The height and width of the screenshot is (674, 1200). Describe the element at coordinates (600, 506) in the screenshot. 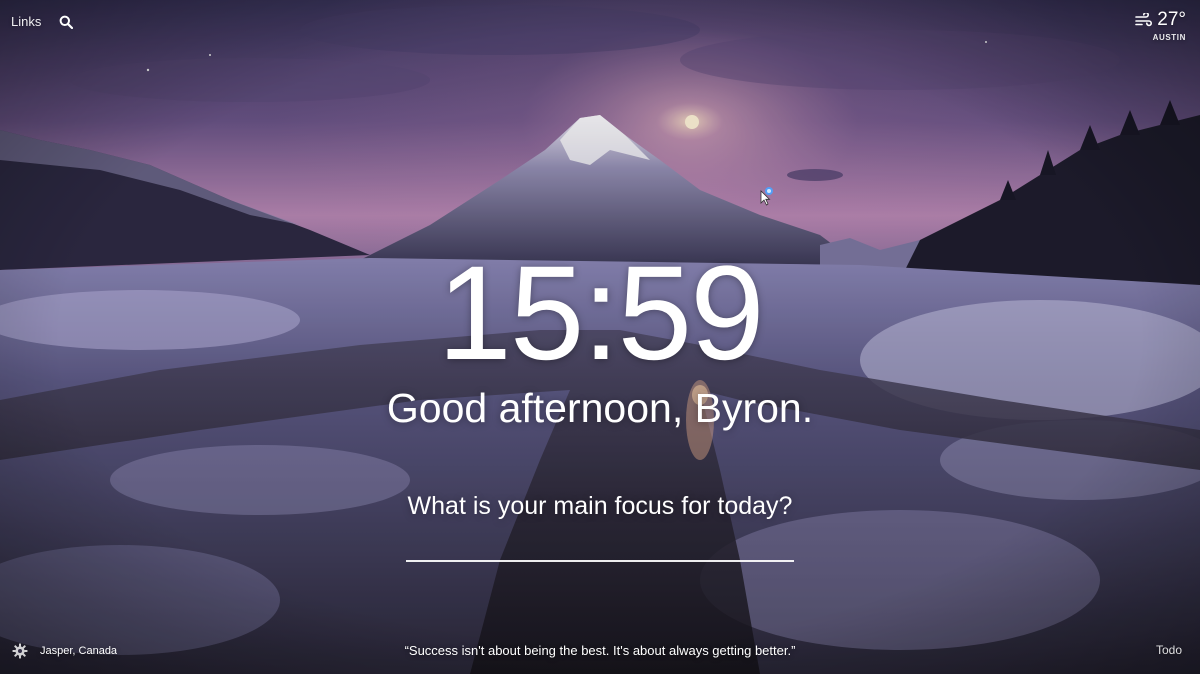

I see `focus-question: What is your main focus for today?` at that location.